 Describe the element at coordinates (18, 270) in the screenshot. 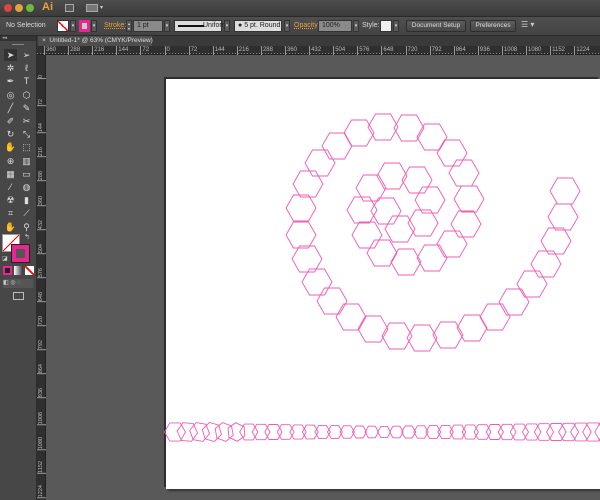

I see `gradient-mode-icon` at that location.